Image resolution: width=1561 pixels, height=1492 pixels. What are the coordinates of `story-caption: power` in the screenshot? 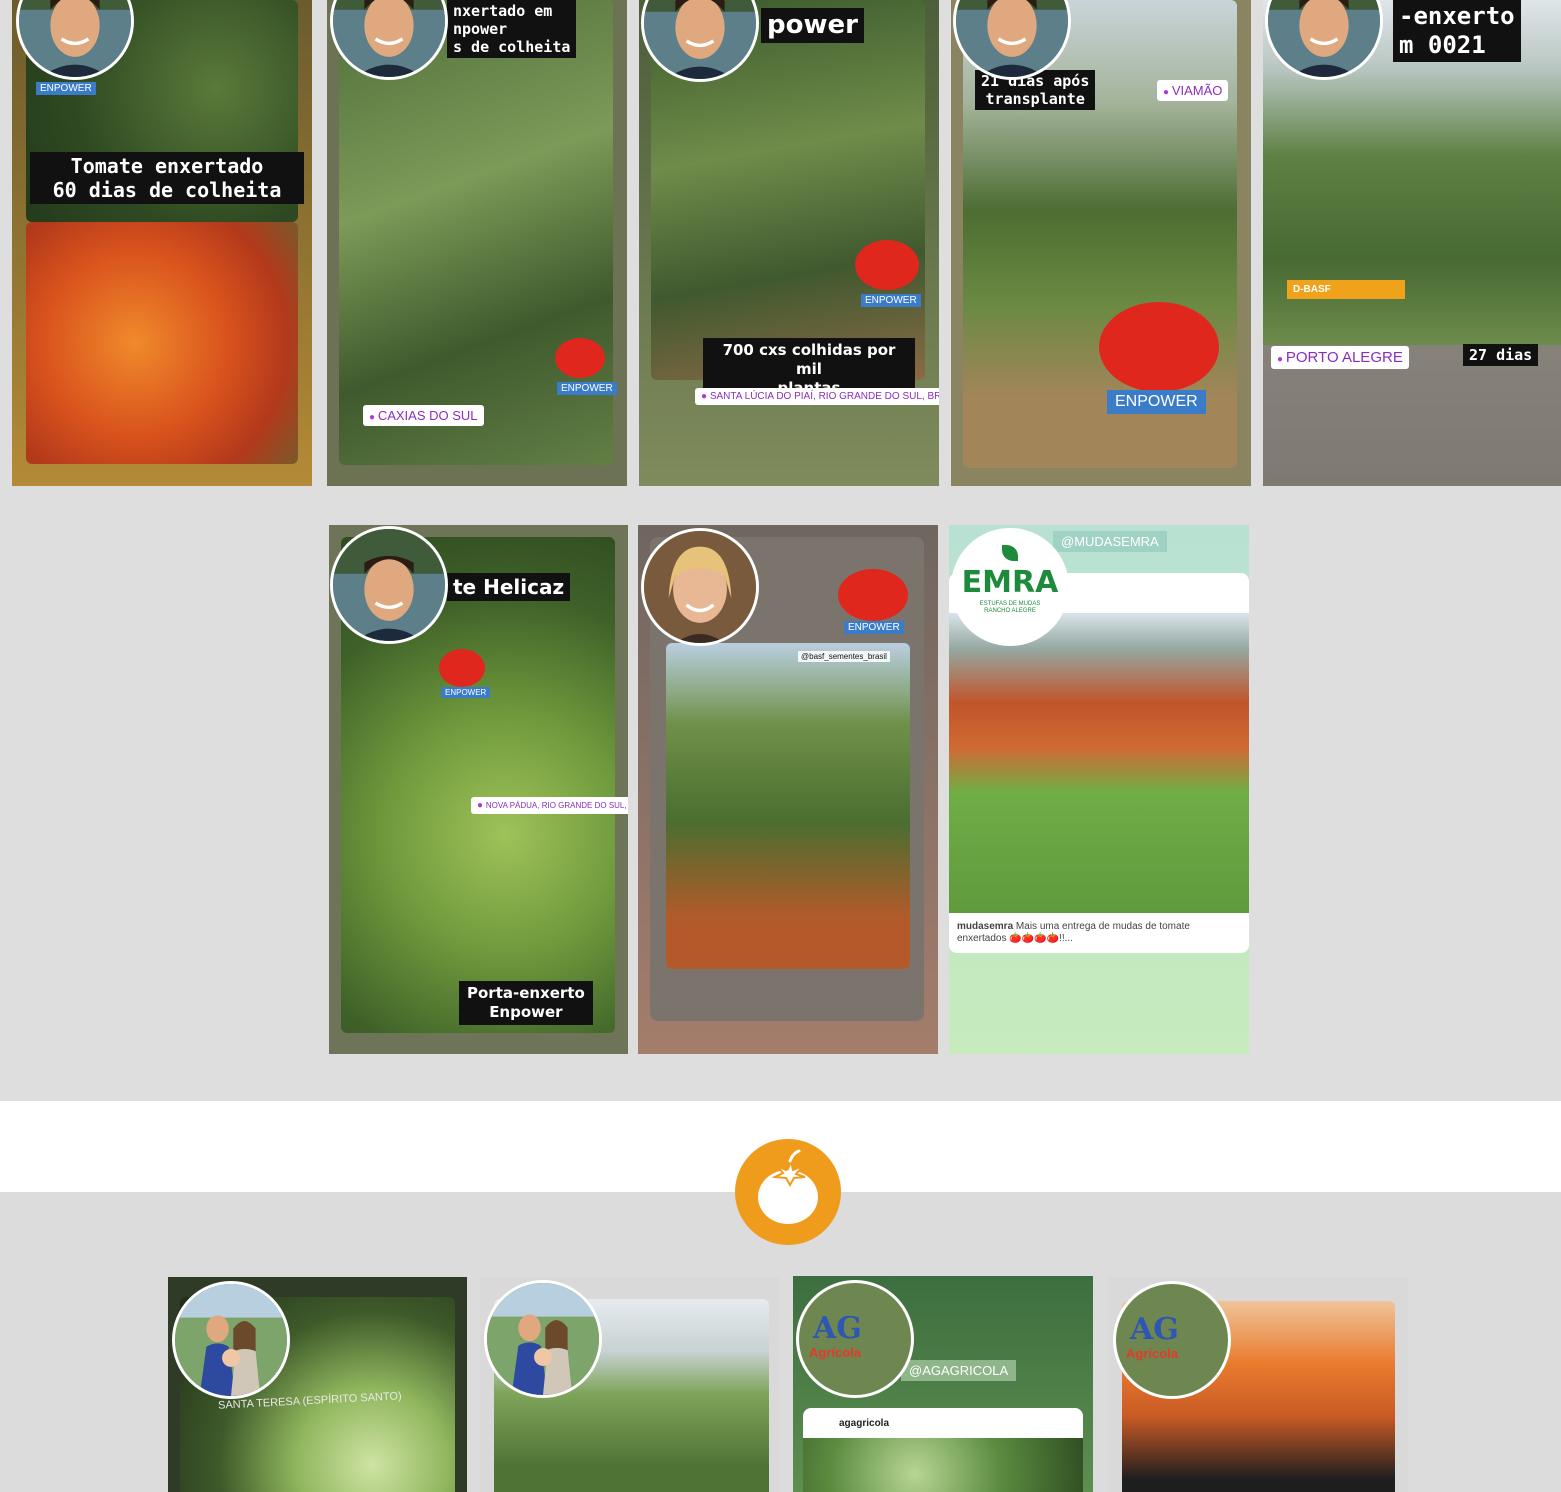 It's located at (812, 26).